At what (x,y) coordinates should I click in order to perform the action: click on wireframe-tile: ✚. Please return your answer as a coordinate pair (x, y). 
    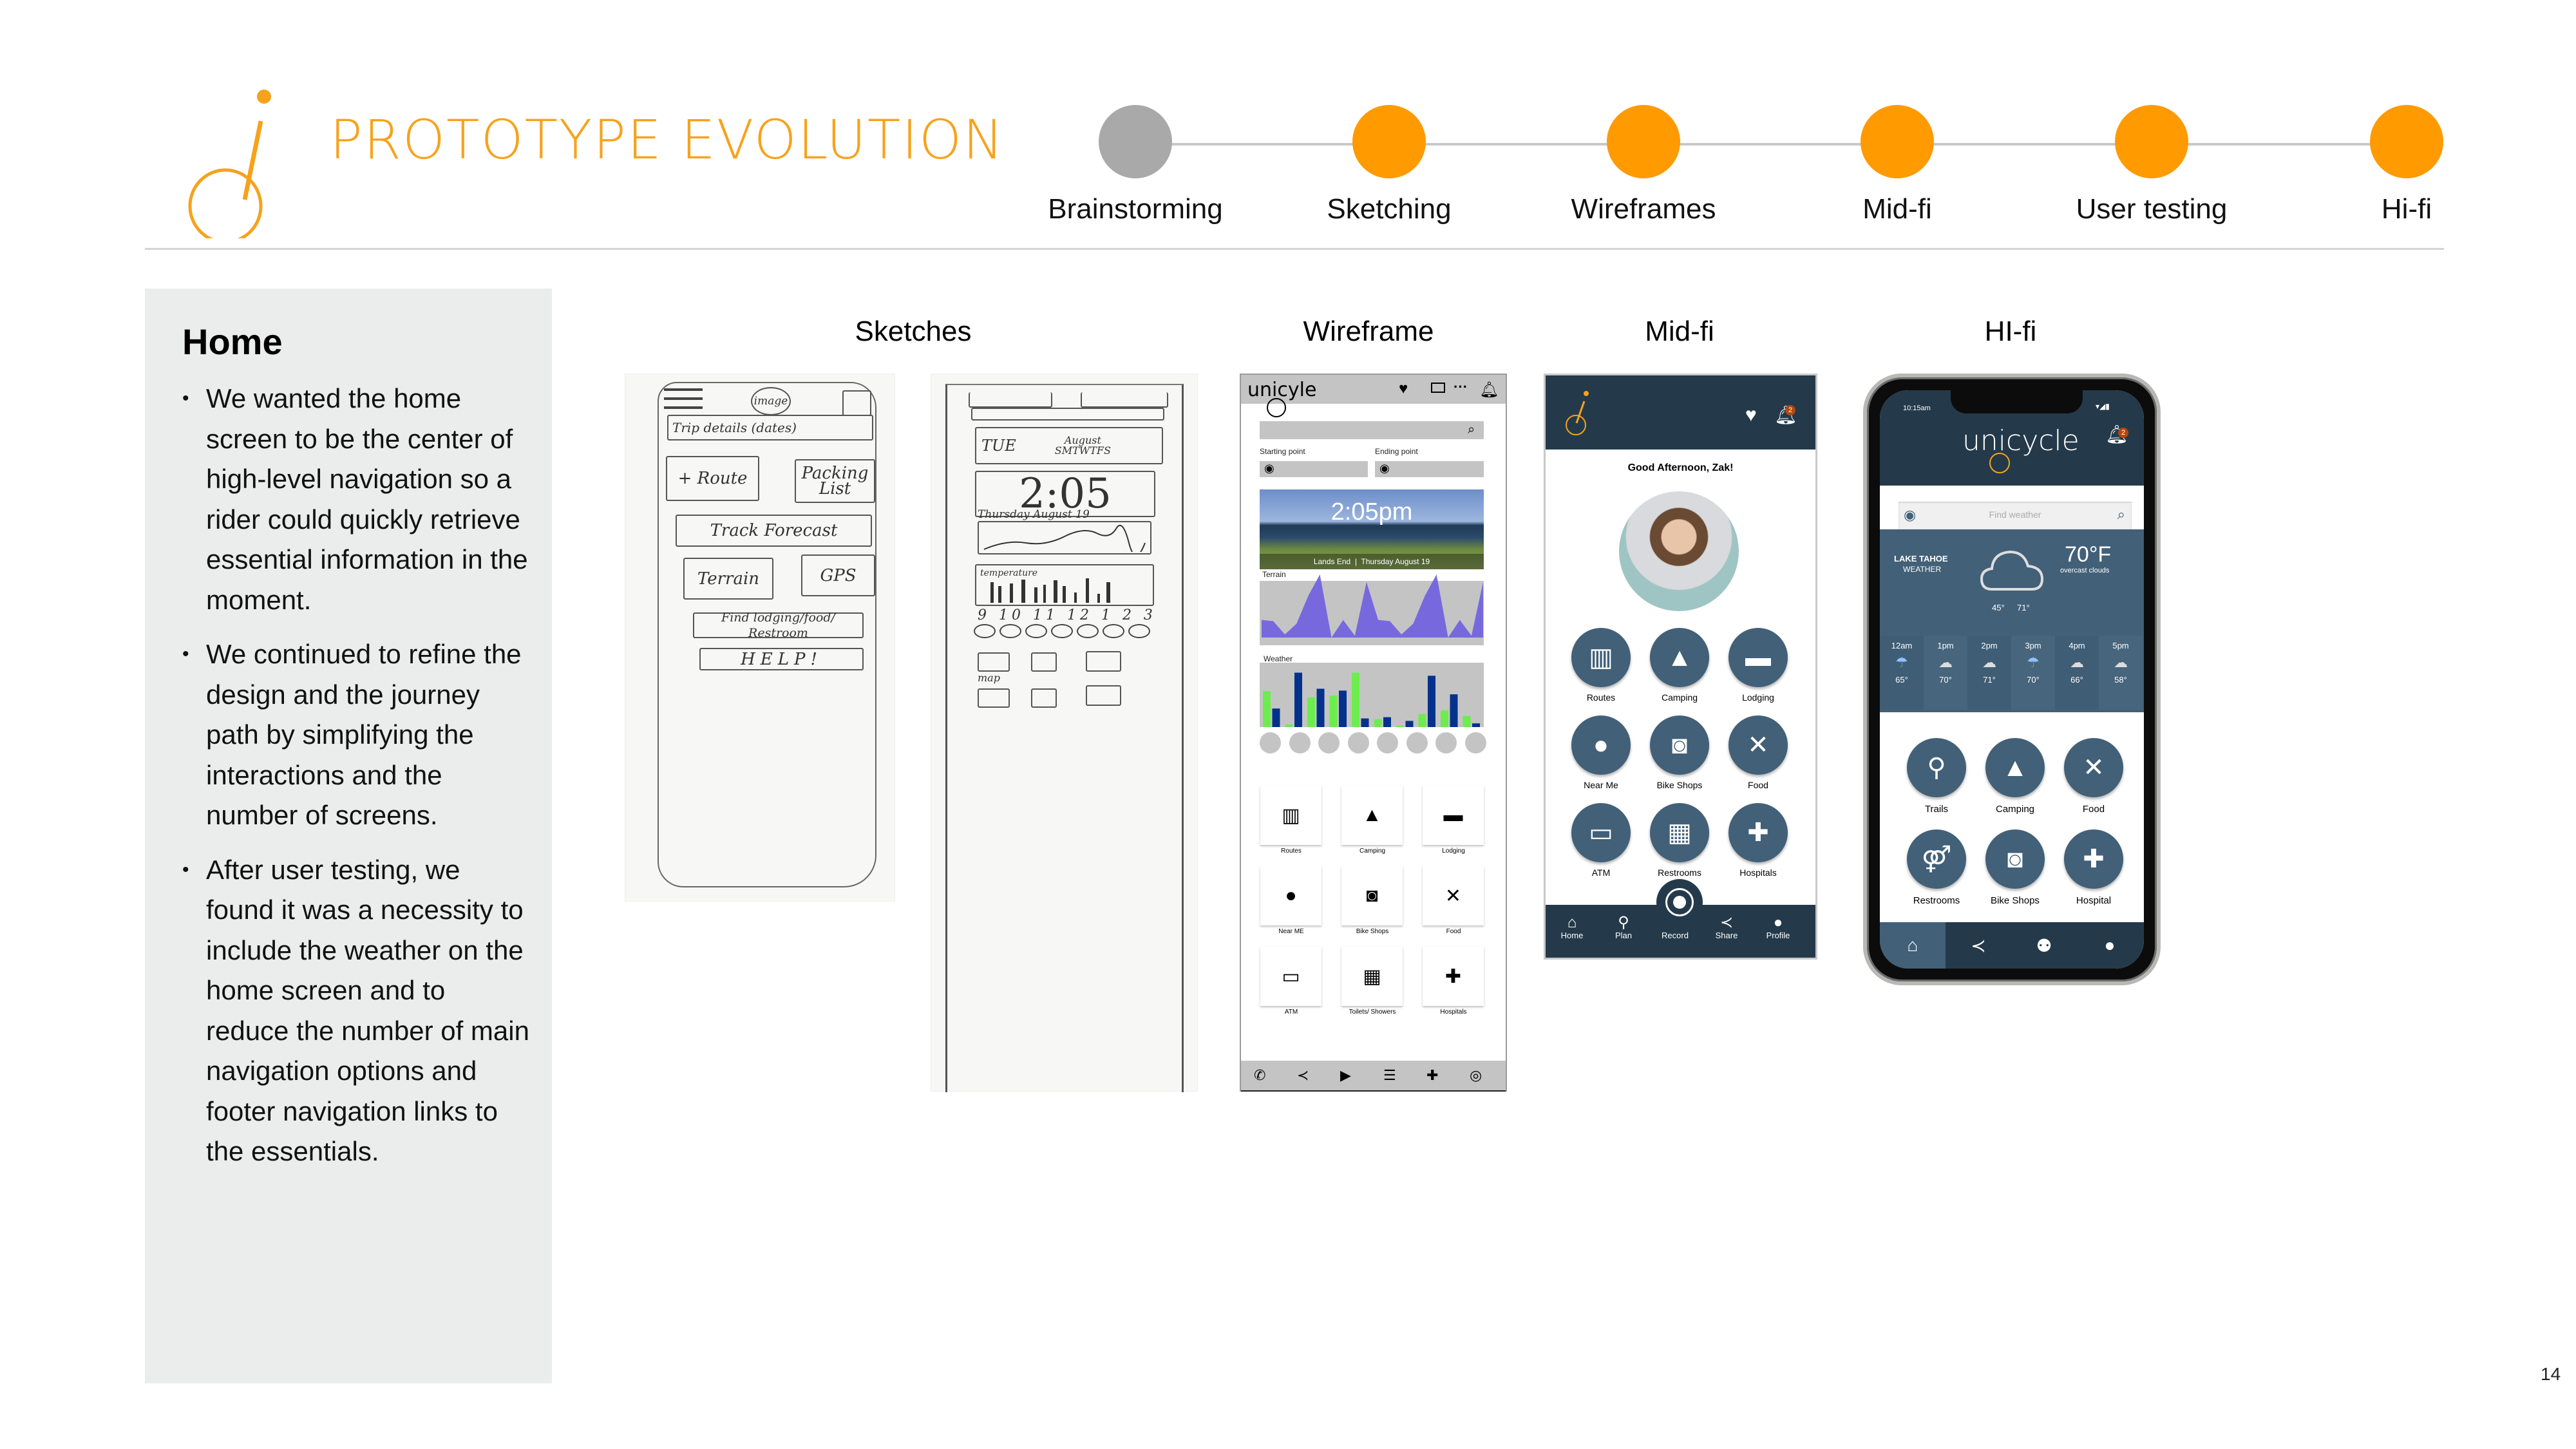
    Looking at the image, I should click on (1453, 976).